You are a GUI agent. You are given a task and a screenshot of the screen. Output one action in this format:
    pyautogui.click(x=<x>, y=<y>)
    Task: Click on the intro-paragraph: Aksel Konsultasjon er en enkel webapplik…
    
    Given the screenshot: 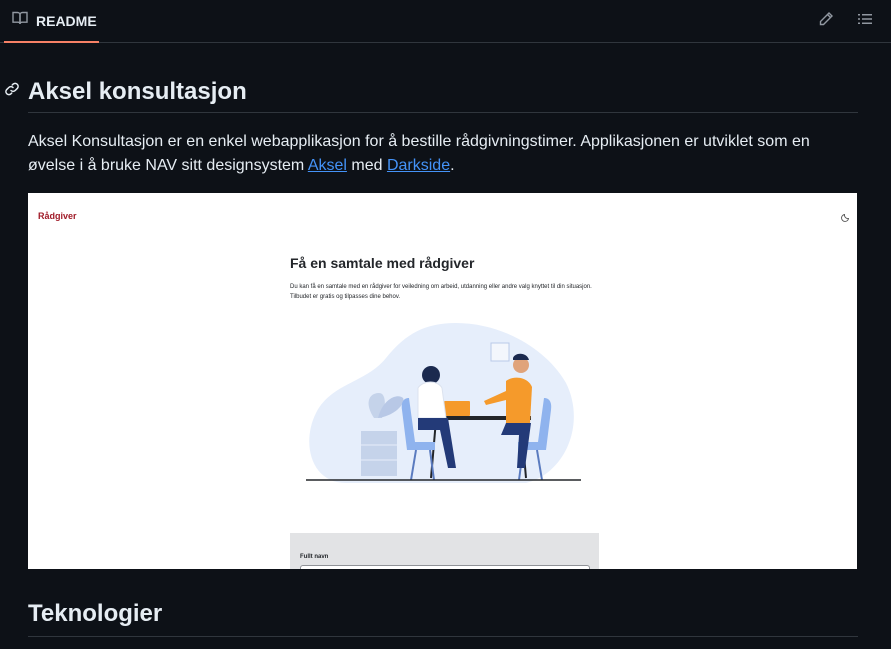 What is the action you would take?
    pyautogui.click(x=444, y=154)
    